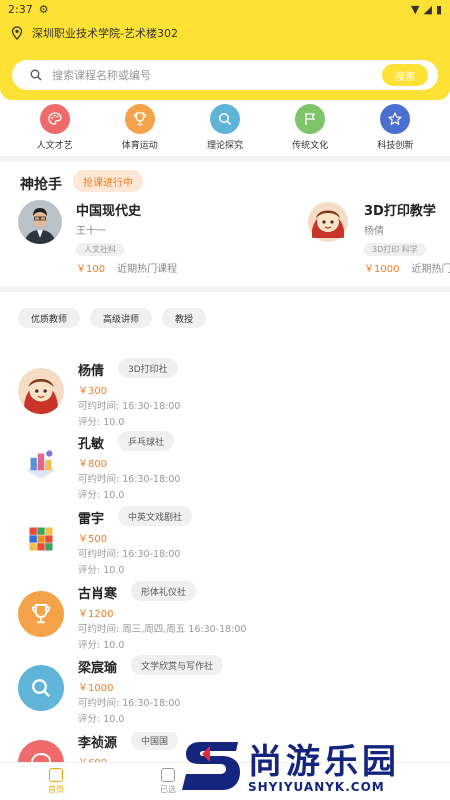  Describe the element at coordinates (310, 146) in the screenshot. I see `category-label: 传统文化` at that location.